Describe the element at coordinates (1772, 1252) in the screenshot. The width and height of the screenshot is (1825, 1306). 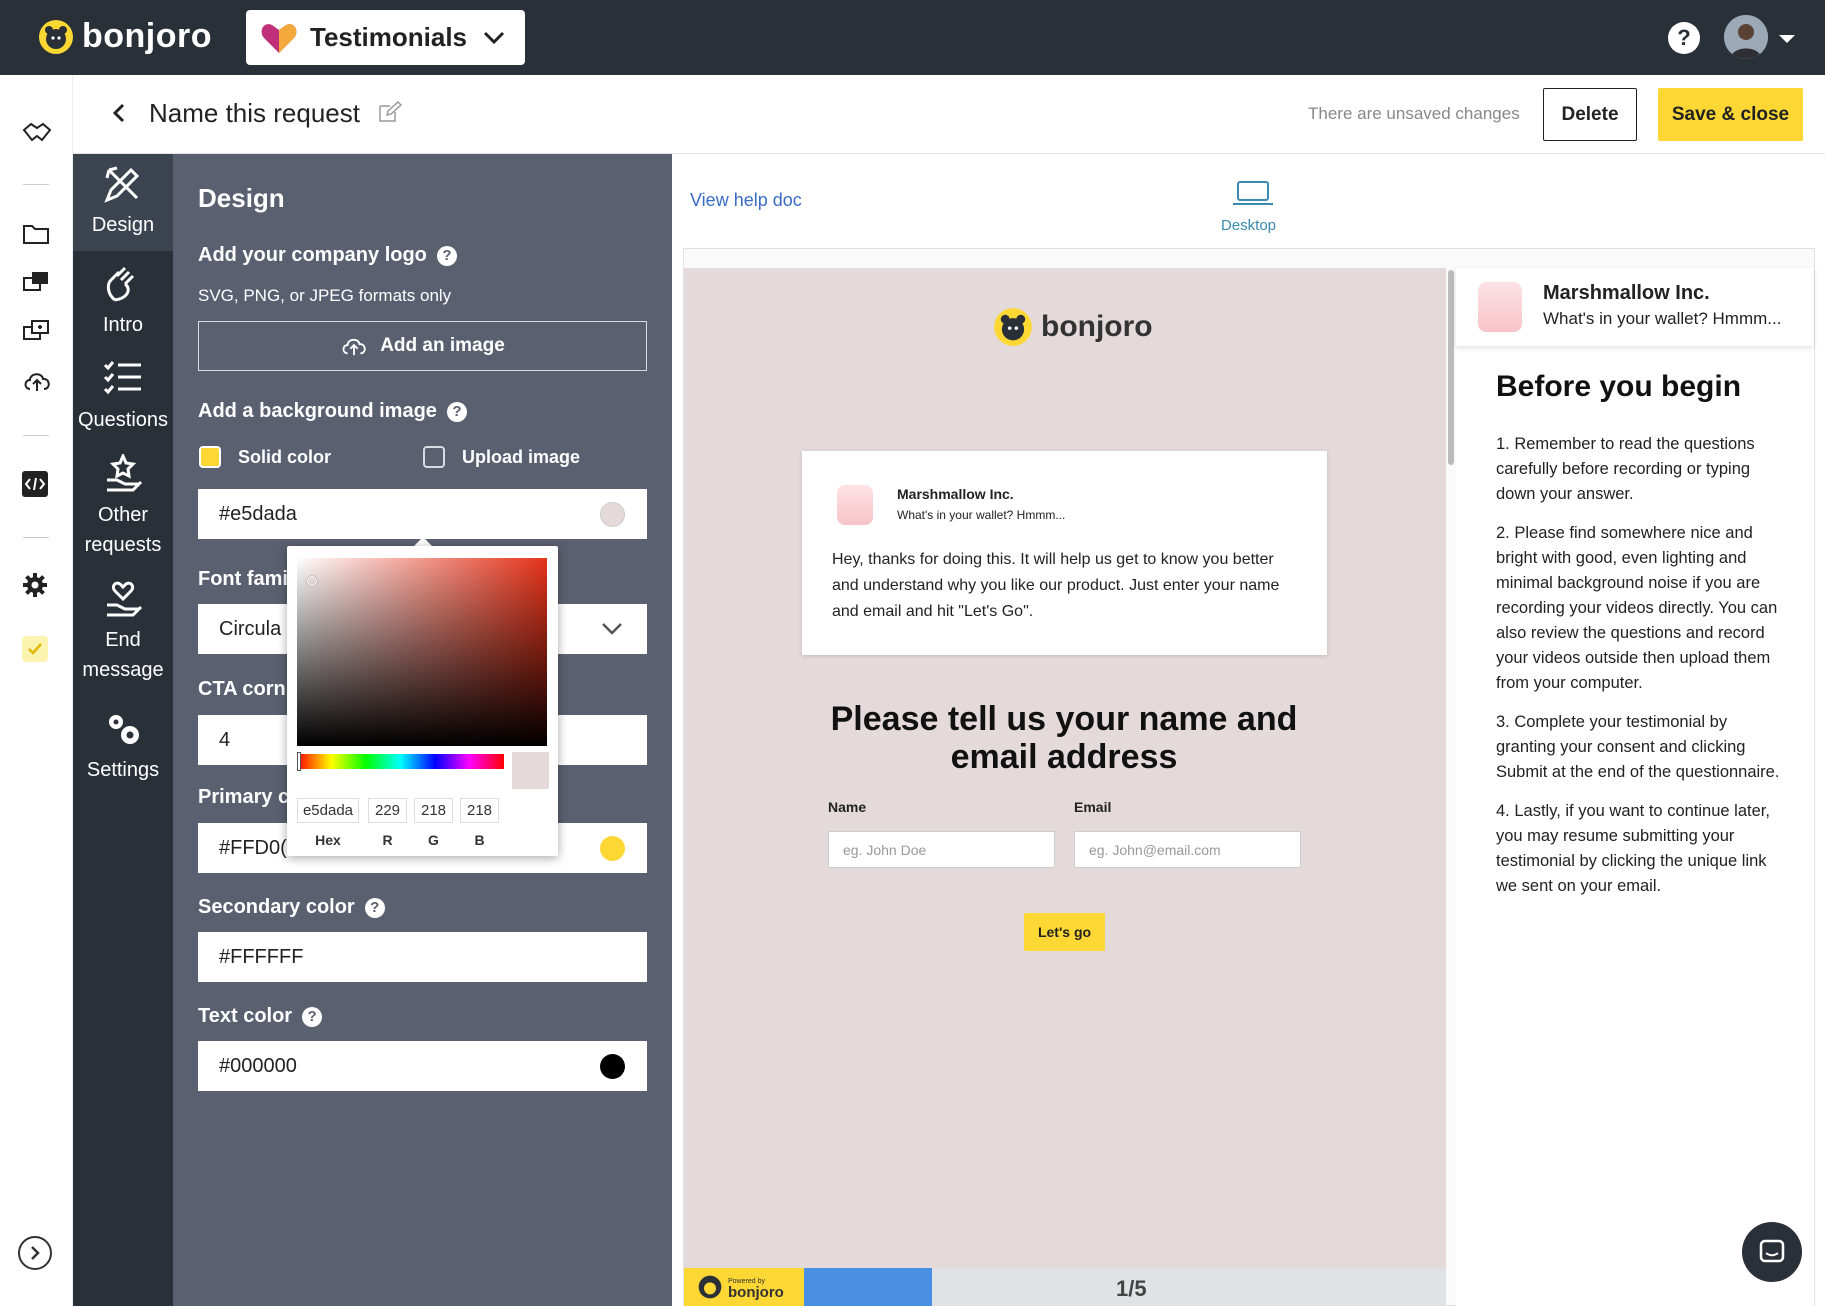
I see `chat-launcher-button` at that location.